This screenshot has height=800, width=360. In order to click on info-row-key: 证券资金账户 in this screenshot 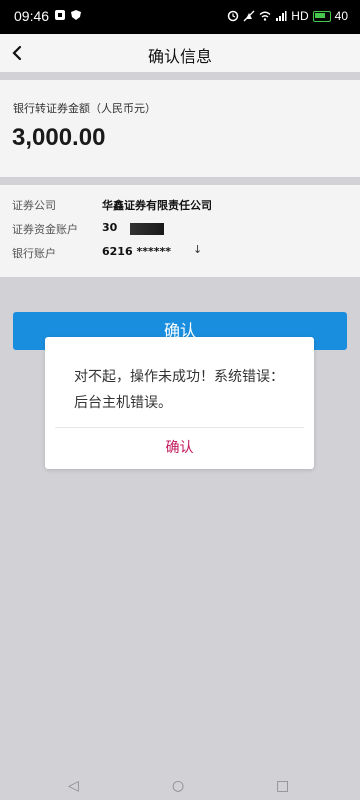, I will do `click(45, 229)`.